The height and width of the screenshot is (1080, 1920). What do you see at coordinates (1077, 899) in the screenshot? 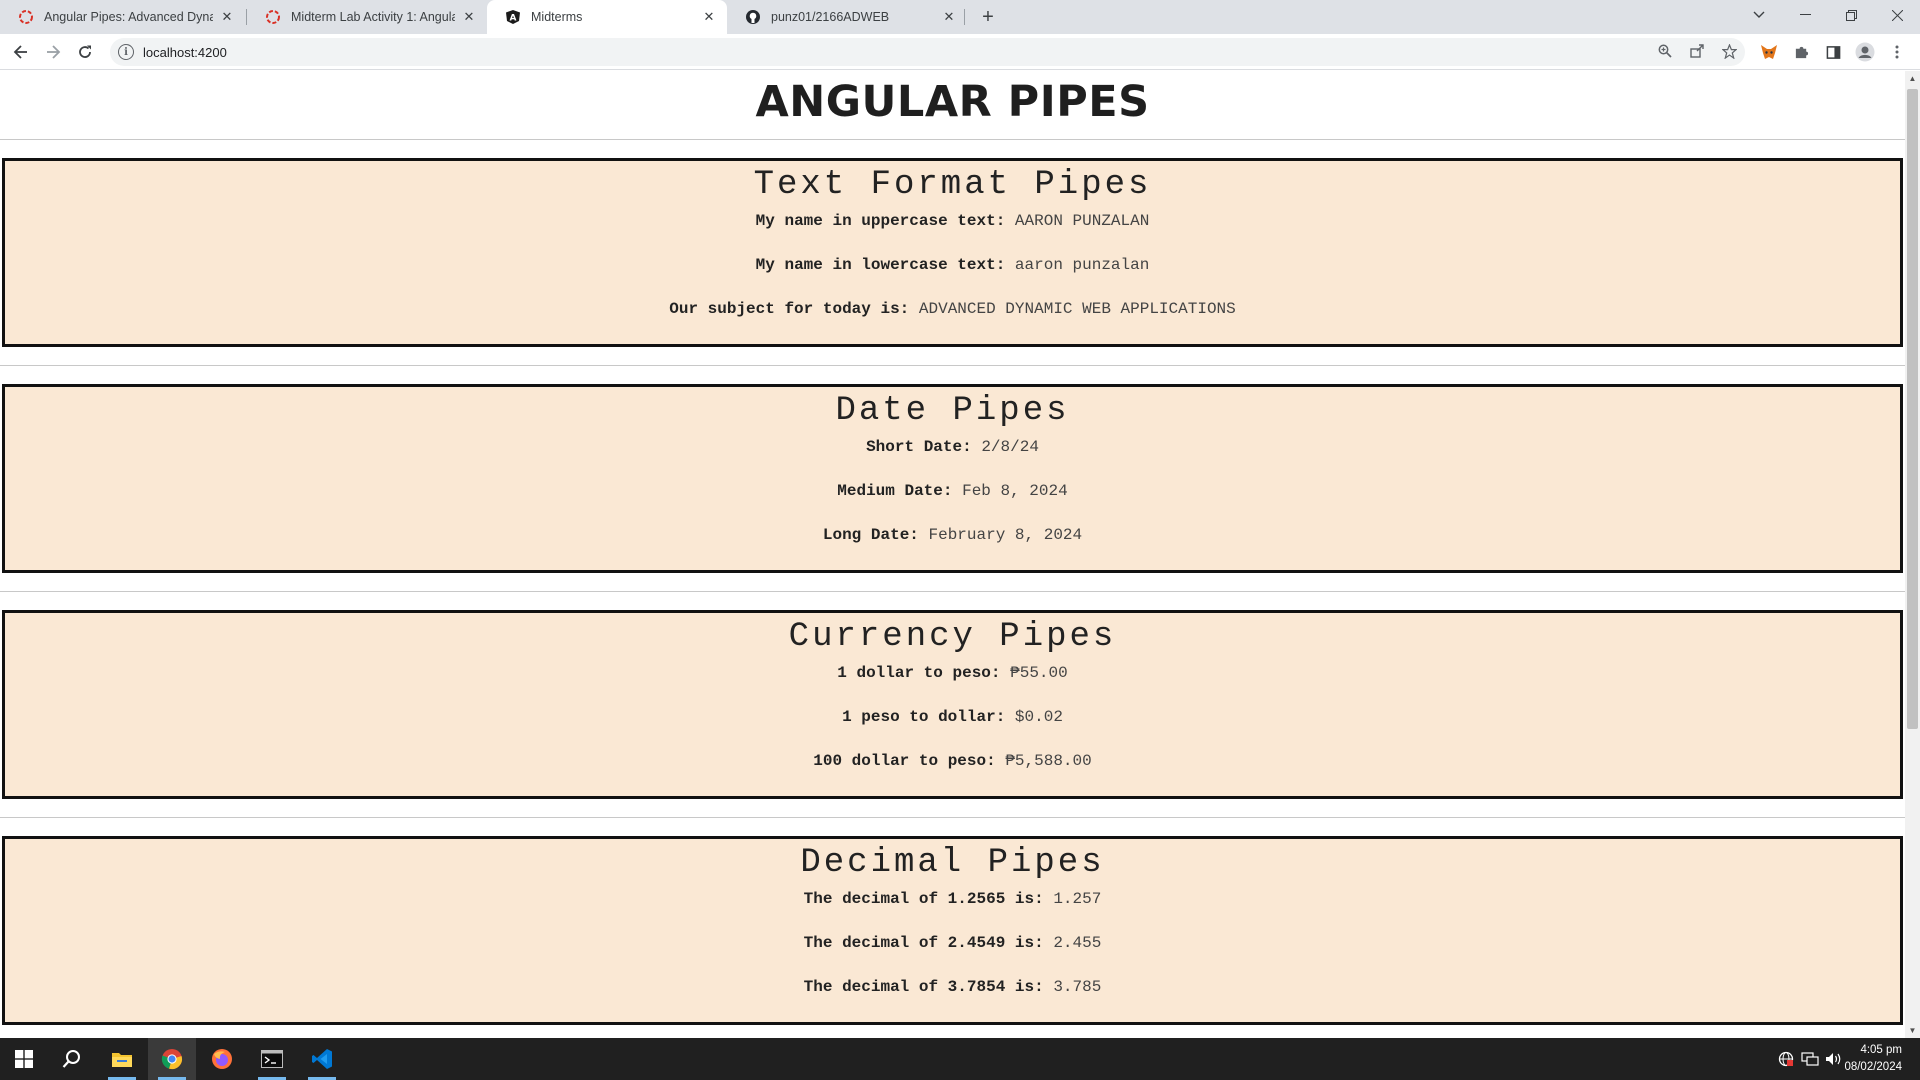
I see `row-value: 1.257` at bounding box center [1077, 899].